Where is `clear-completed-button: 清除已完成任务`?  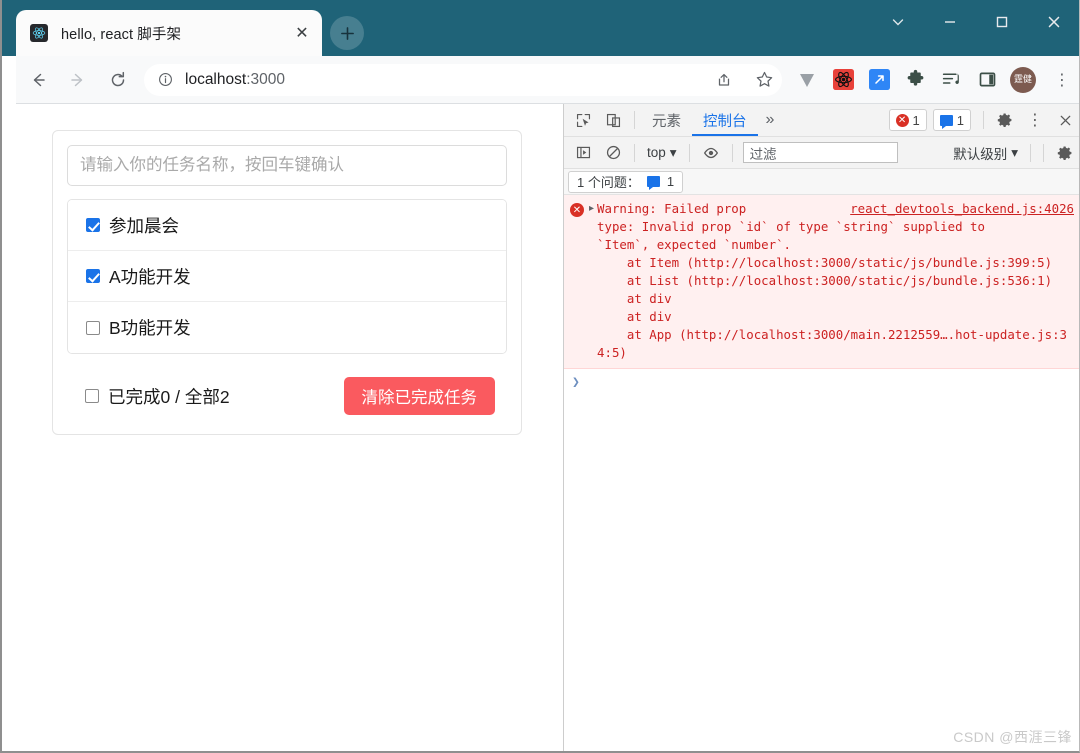 clear-completed-button: 清除已完成任务 is located at coordinates (419, 396).